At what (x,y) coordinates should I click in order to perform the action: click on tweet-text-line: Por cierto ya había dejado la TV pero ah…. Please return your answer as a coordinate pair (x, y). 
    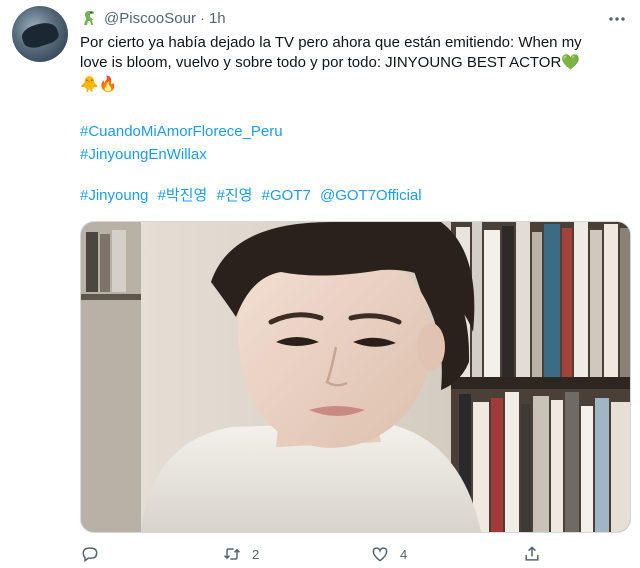
    Looking at the image, I should click on (352, 43).